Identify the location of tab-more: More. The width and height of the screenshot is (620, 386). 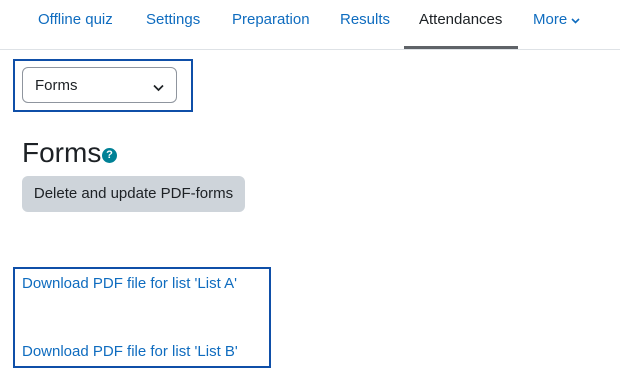
(556, 24).